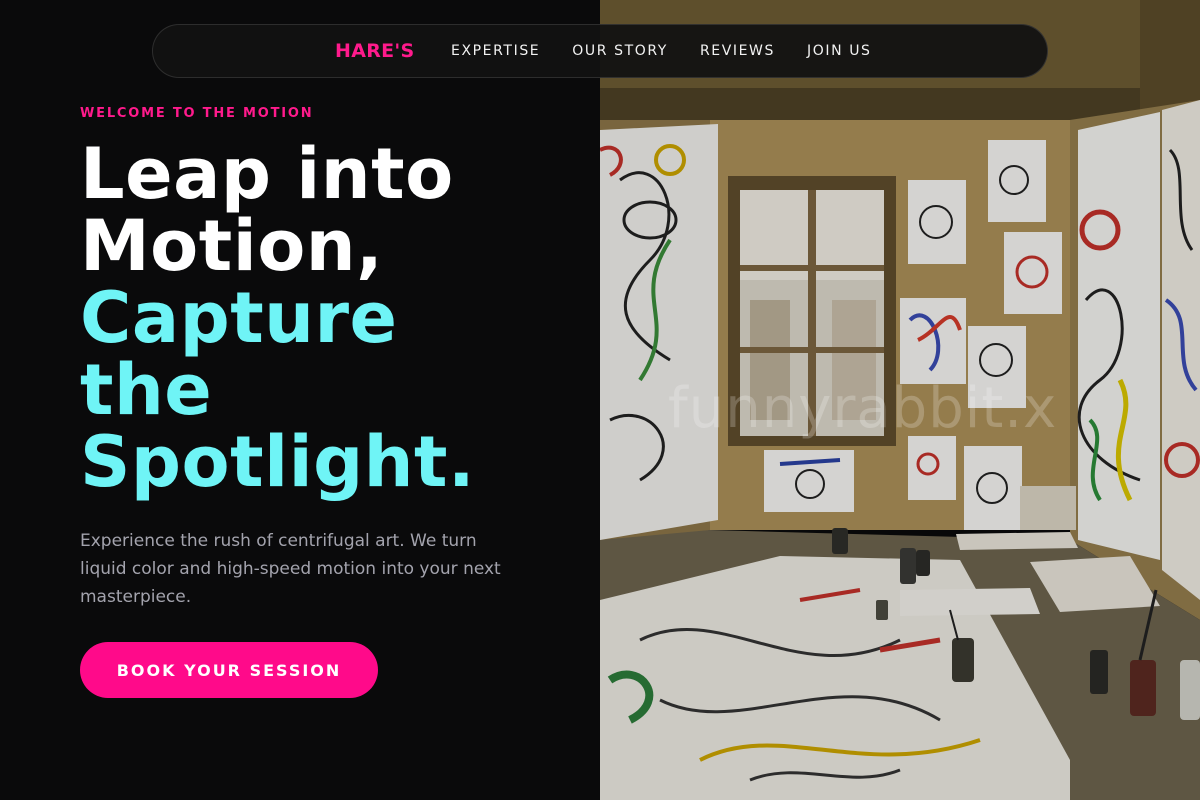 The width and height of the screenshot is (1200, 800). I want to click on headline-highlight-line: Spotlight., so click(278, 462).